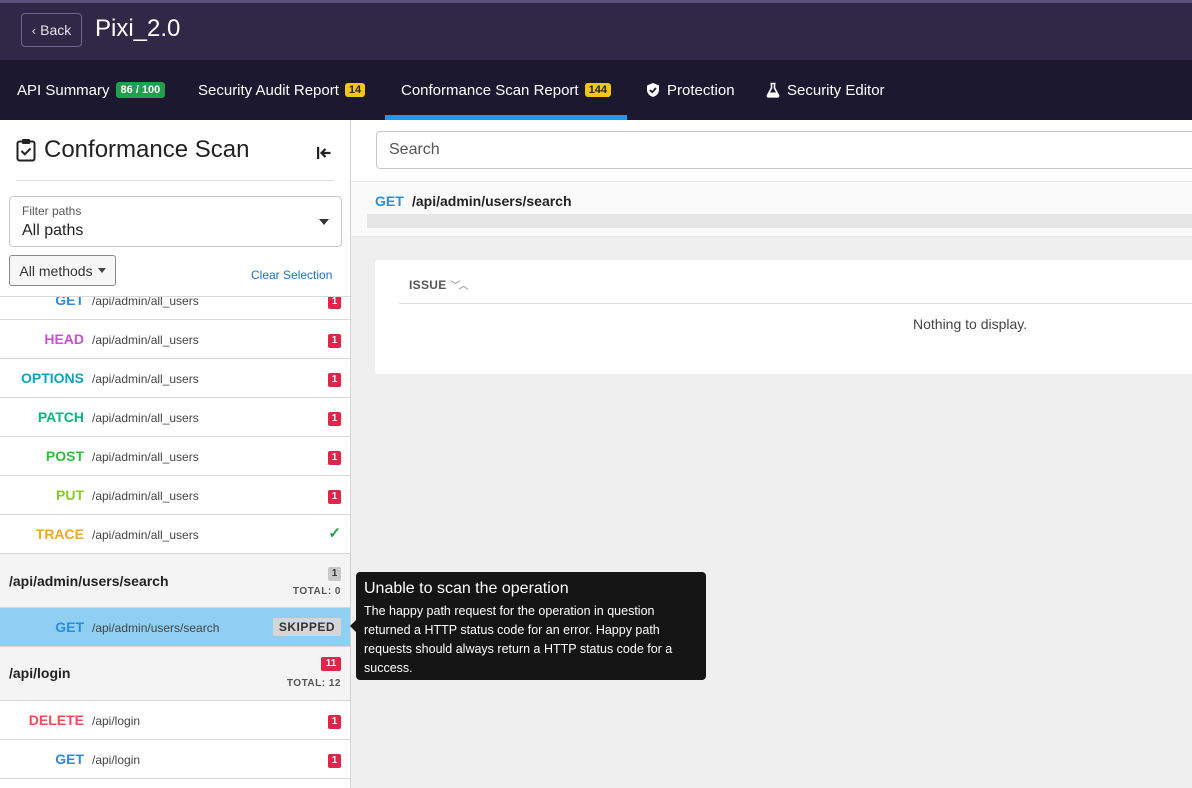 The height and width of the screenshot is (788, 1192). What do you see at coordinates (175, 759) in the screenshot?
I see `operation-row: GET /api/login 1` at bounding box center [175, 759].